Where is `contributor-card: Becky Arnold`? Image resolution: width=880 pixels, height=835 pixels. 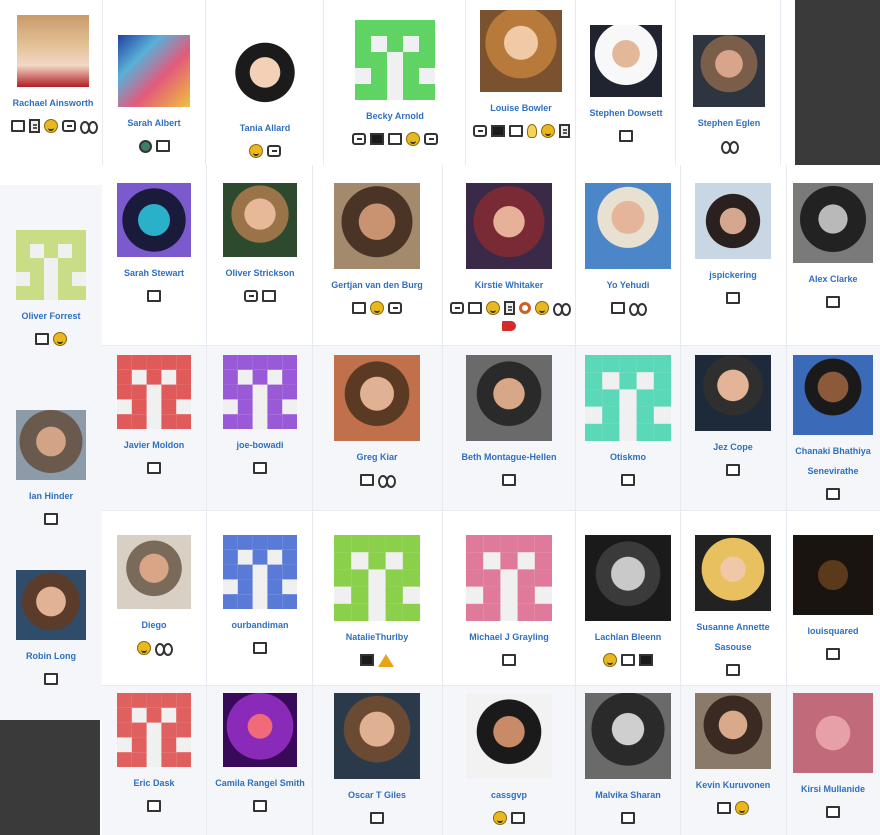
contributor-card: Becky Arnold is located at coordinates (395, 84).